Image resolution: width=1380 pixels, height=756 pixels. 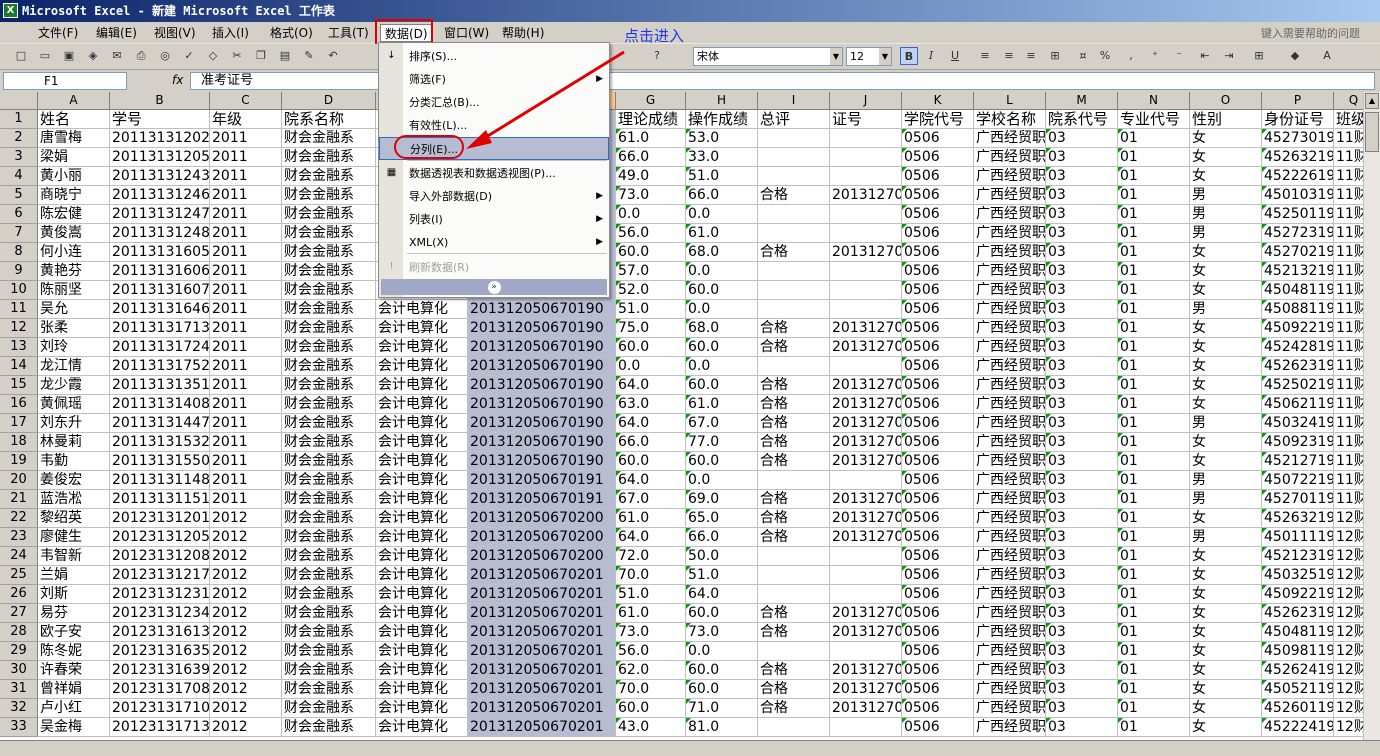 I want to click on annotation-arrow, so click(x=545, y=99).